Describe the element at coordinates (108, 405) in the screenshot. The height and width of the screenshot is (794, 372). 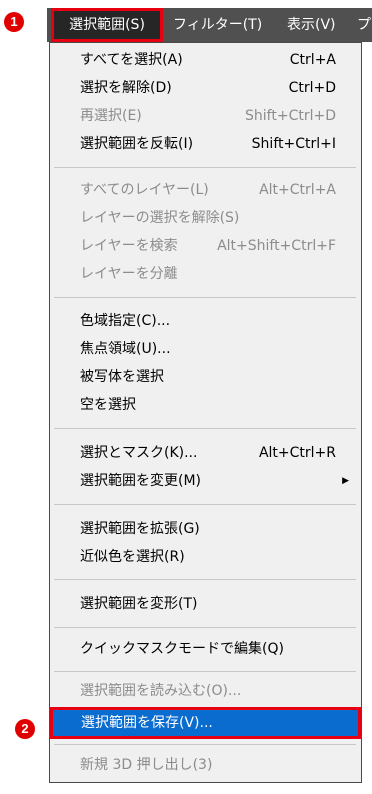
I see `menu-item-label: 空を選択` at that location.